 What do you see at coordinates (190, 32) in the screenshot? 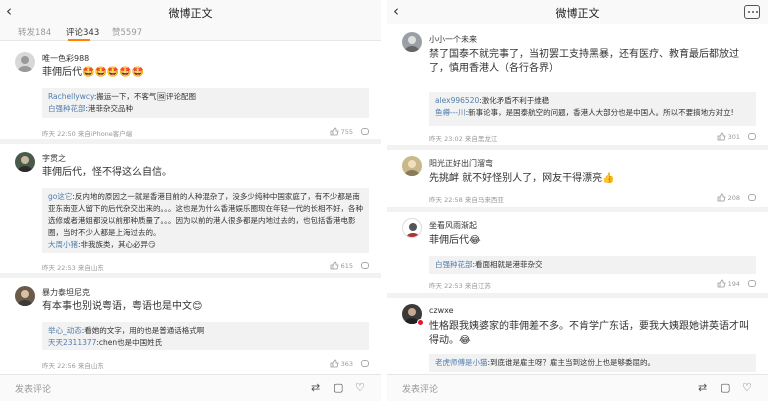
I see `comment-tabs: 转发184 评论343 赞5597` at bounding box center [190, 32].